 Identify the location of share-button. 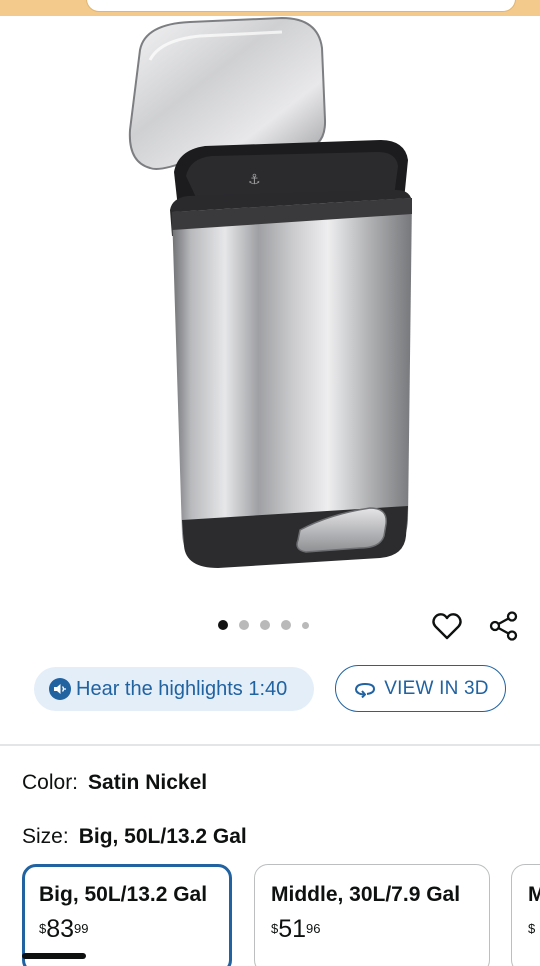
(504, 626).